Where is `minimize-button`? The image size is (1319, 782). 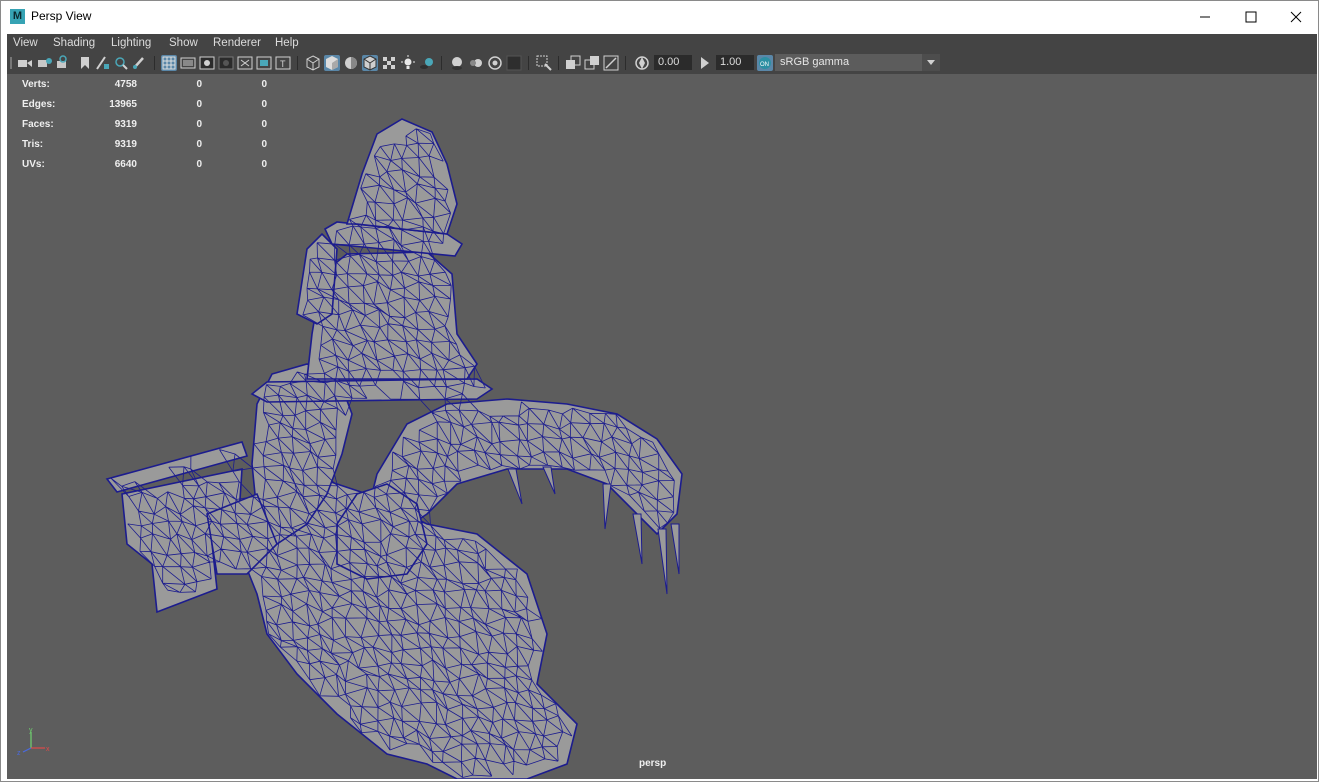 minimize-button is located at coordinates (1205, 16).